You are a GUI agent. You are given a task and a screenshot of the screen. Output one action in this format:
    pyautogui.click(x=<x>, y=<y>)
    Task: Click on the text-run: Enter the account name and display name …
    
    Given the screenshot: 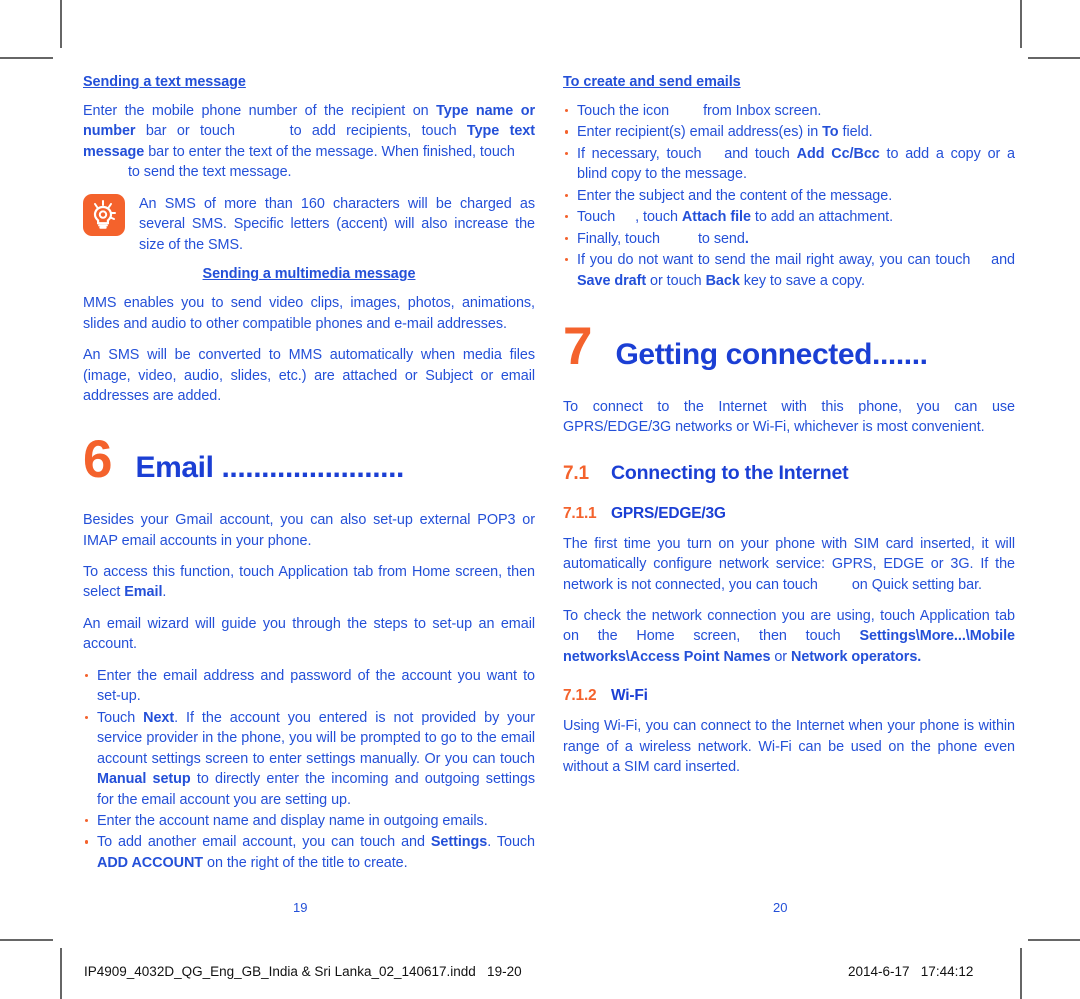 What is the action you would take?
    pyautogui.click(x=292, y=821)
    